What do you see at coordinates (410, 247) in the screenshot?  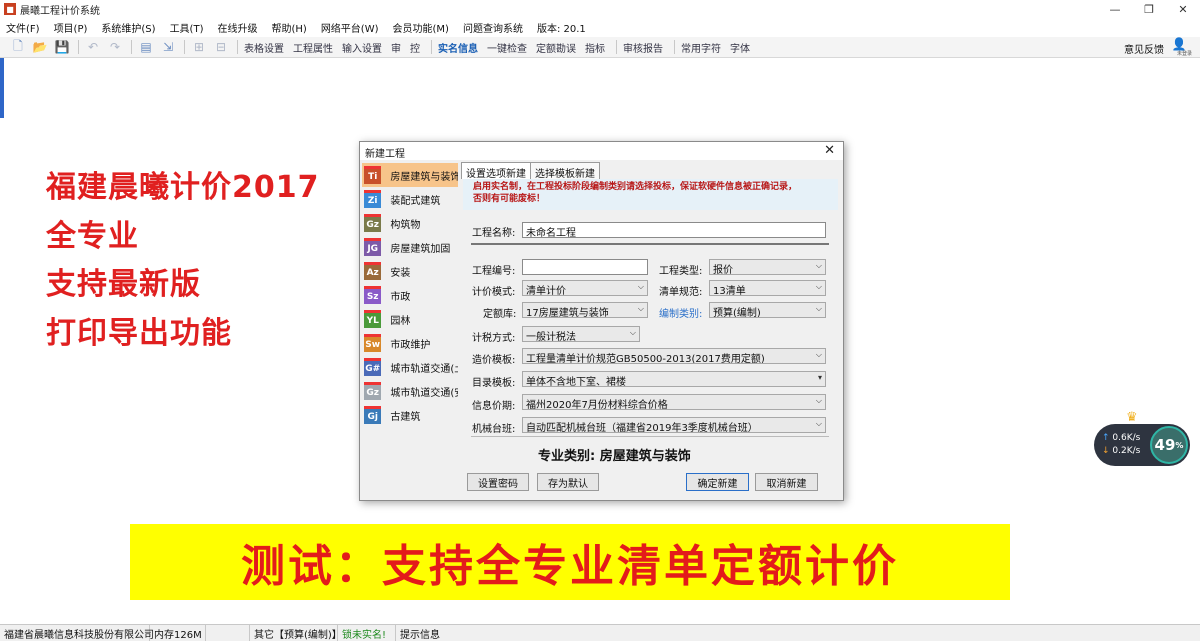 I see `category-item: JG 房屋建筑加固` at bounding box center [410, 247].